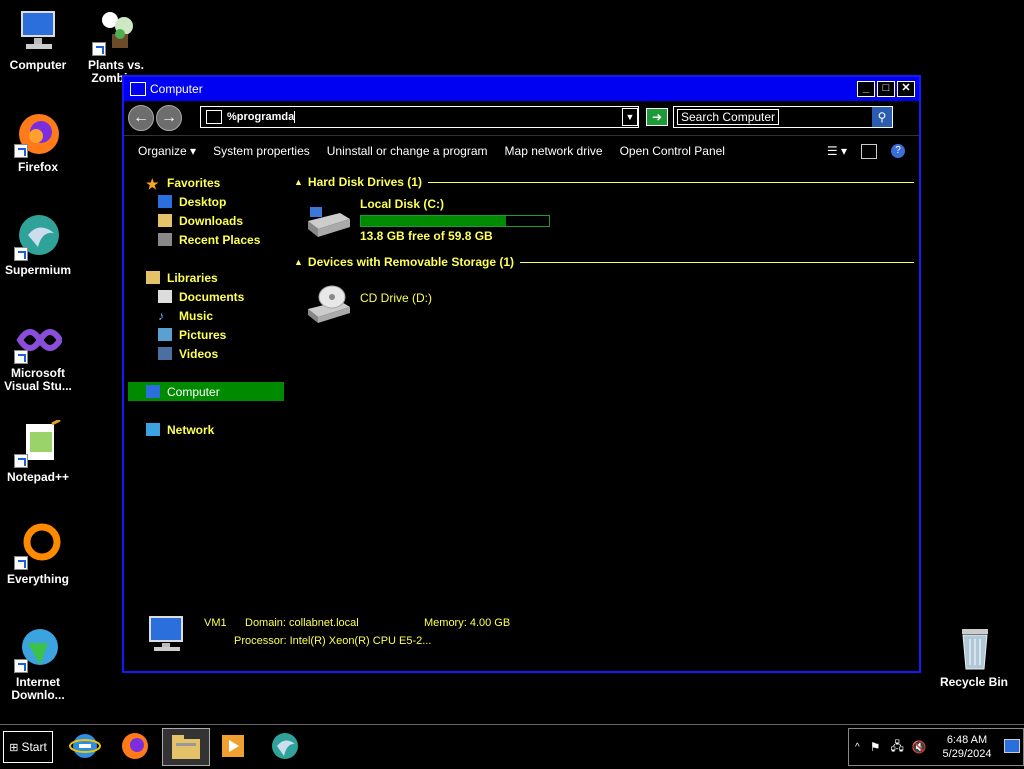 This screenshot has height=769, width=1024. What do you see at coordinates (837, 151) in the screenshot?
I see `change-view-icon: ☰ ▾` at bounding box center [837, 151].